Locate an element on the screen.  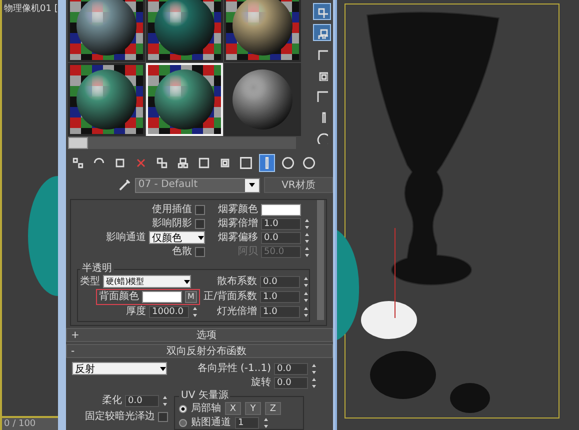
field-label: 背面颜色 is located at coordinates (119, 296).